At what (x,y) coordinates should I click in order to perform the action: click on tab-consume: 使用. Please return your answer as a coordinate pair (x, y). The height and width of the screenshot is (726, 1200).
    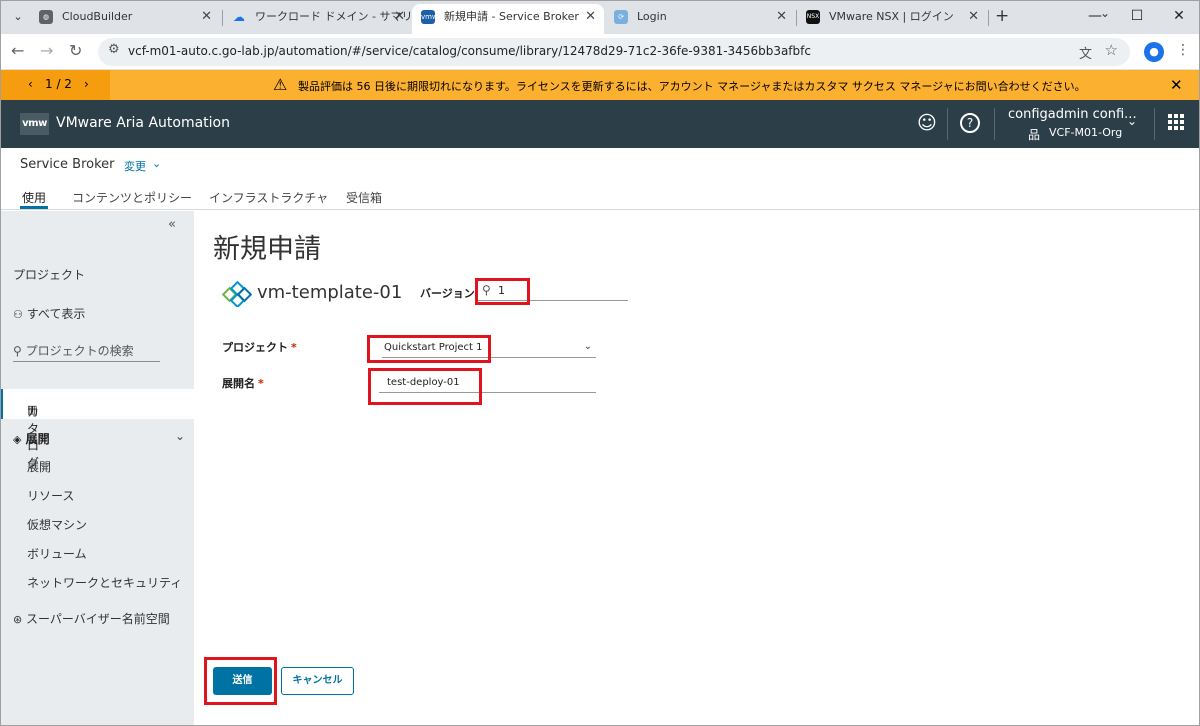
    Looking at the image, I should click on (34, 197).